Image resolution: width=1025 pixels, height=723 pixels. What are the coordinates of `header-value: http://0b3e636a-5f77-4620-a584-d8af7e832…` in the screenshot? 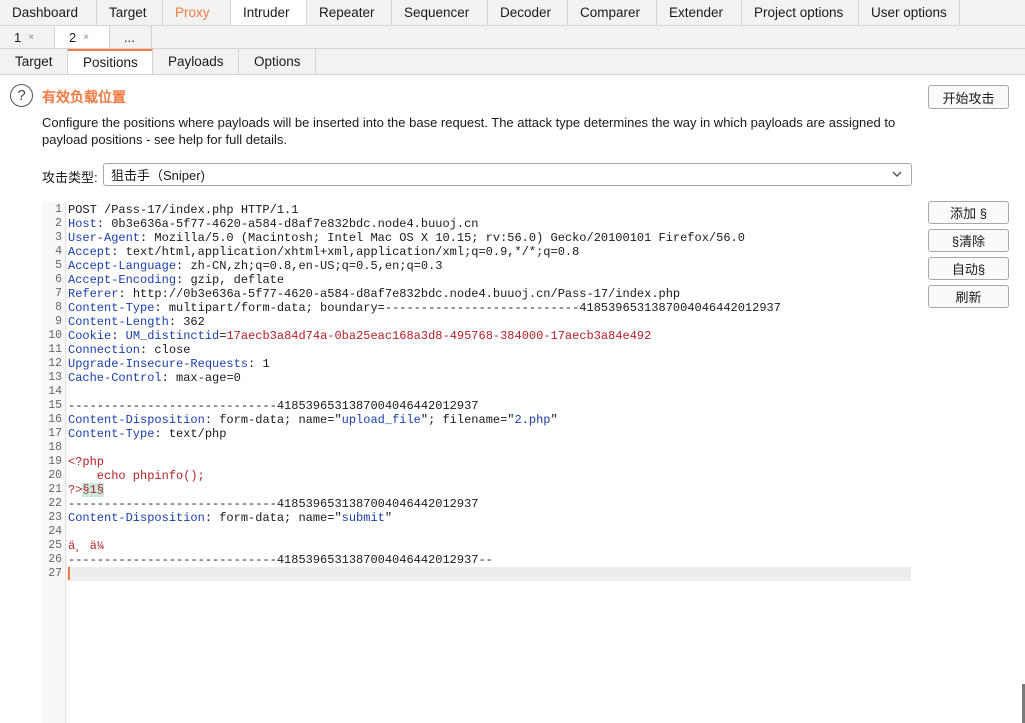 It's located at (406, 294).